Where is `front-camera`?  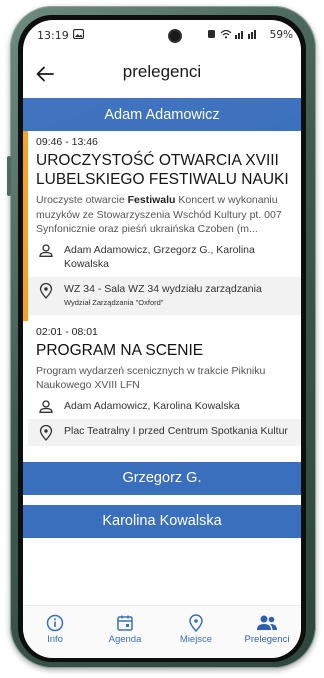 front-camera is located at coordinates (175, 36).